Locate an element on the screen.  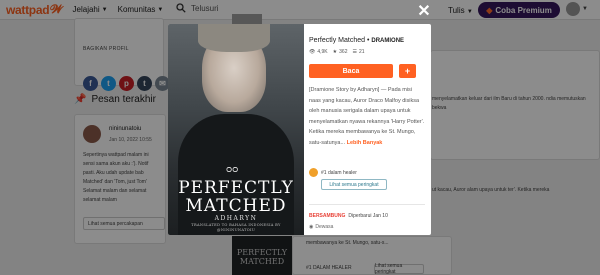
cover-author: ADHARYN is located at coordinates (236, 218).